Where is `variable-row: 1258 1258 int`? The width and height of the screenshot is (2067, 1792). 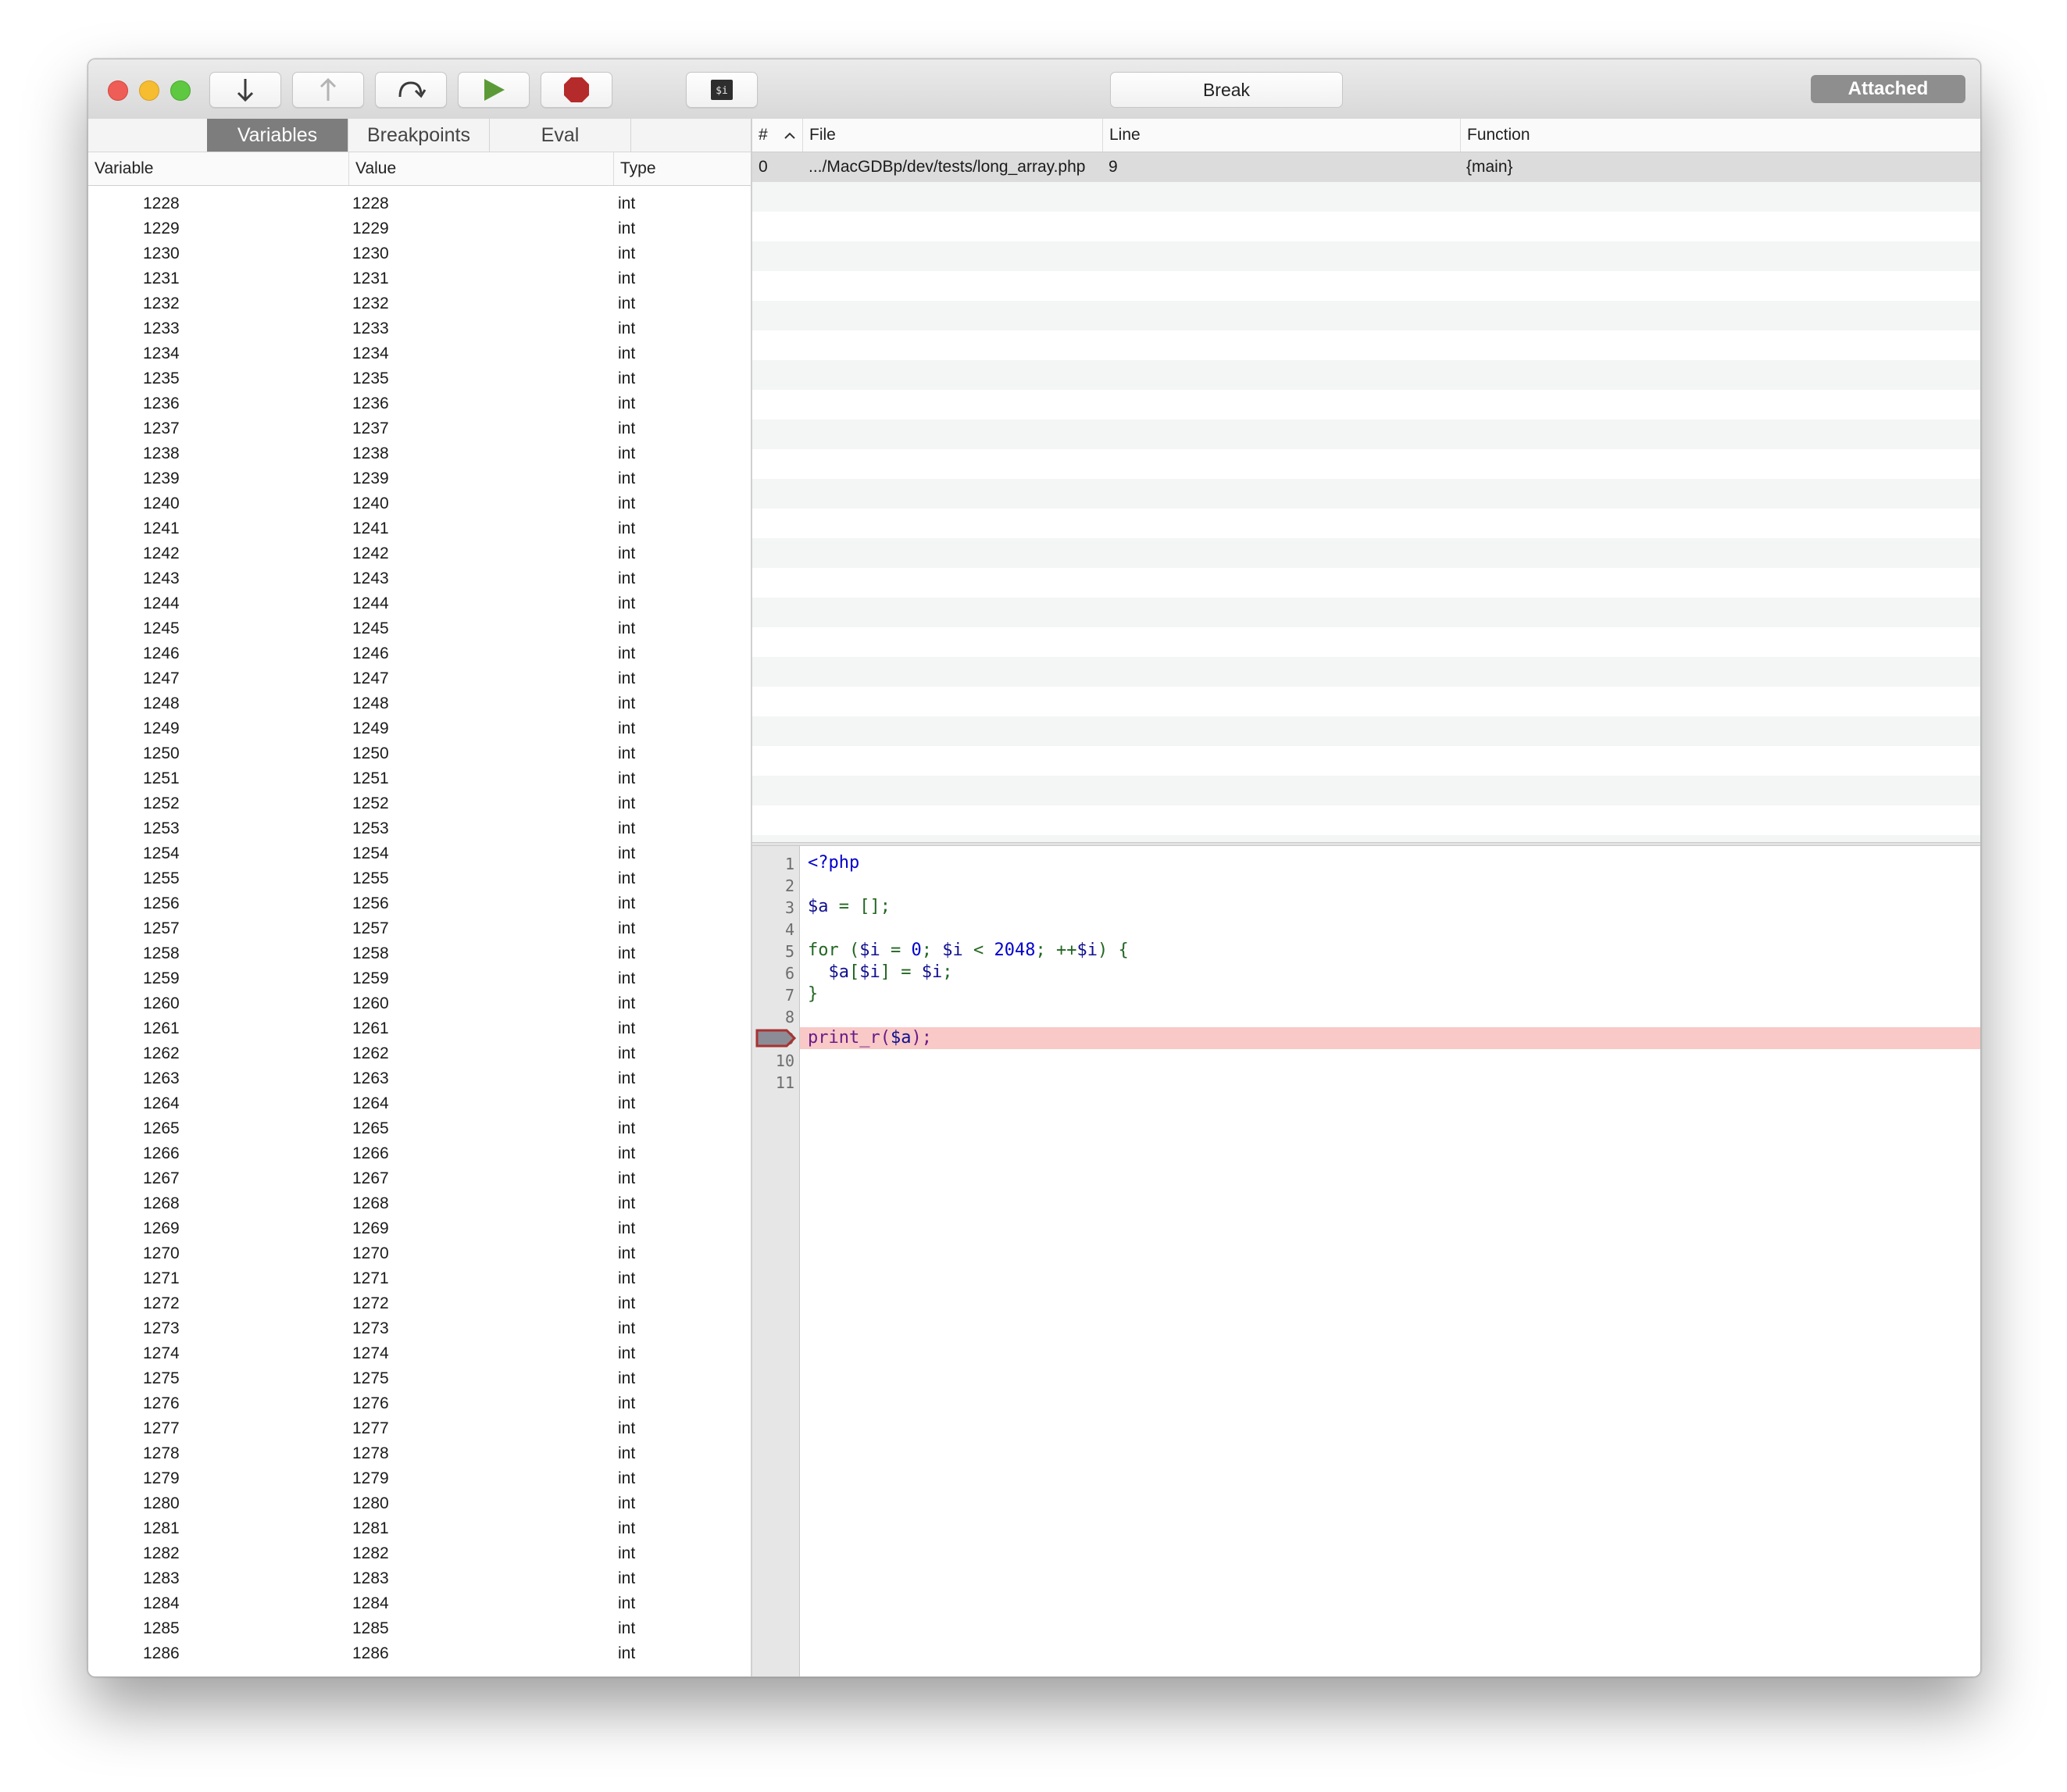
variable-row: 1258 1258 int is located at coordinates (419, 955).